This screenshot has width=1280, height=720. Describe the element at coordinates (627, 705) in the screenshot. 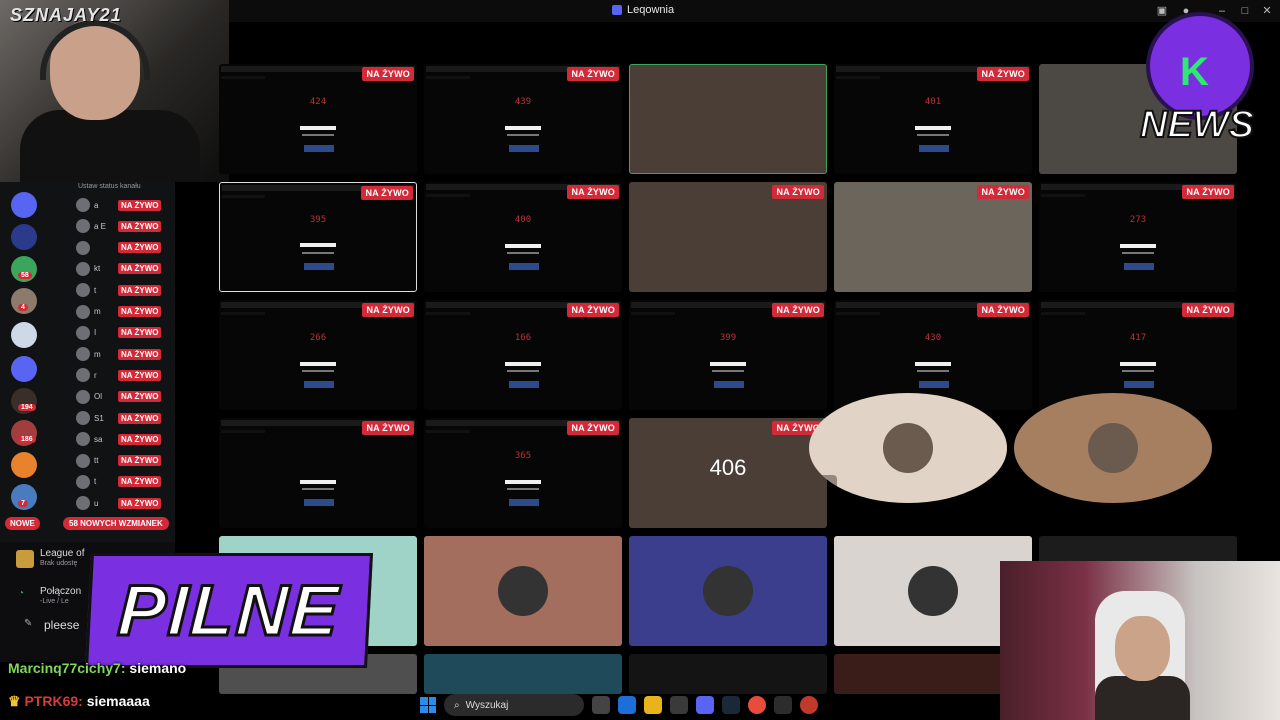

I see `outlook-icon` at that location.